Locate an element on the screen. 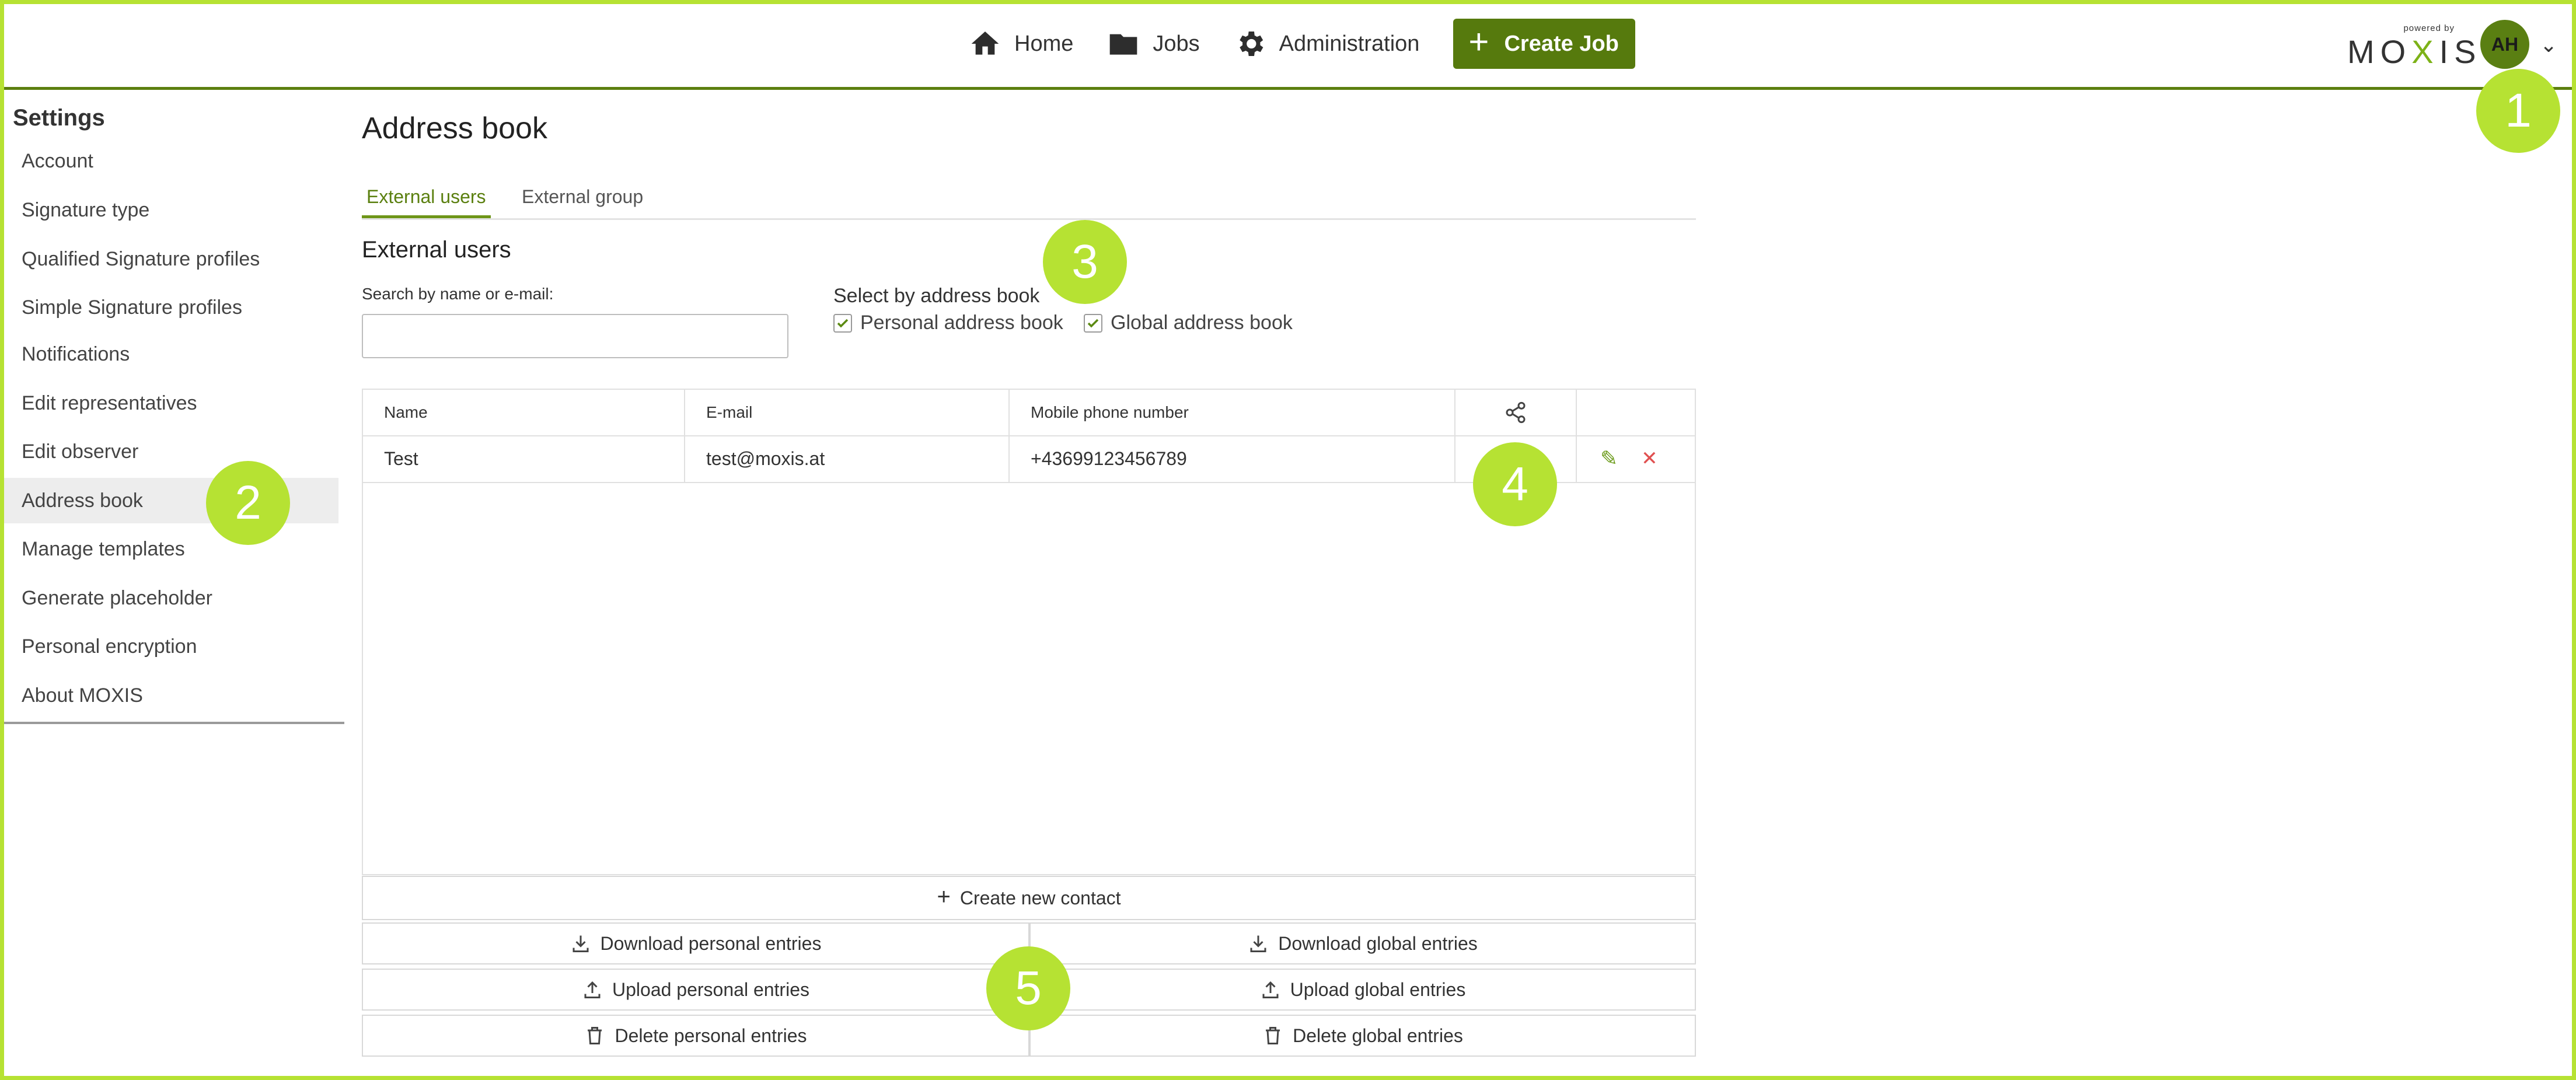 Image resolution: width=2576 pixels, height=1080 pixels. column-header-email: E-mail is located at coordinates (847, 412).